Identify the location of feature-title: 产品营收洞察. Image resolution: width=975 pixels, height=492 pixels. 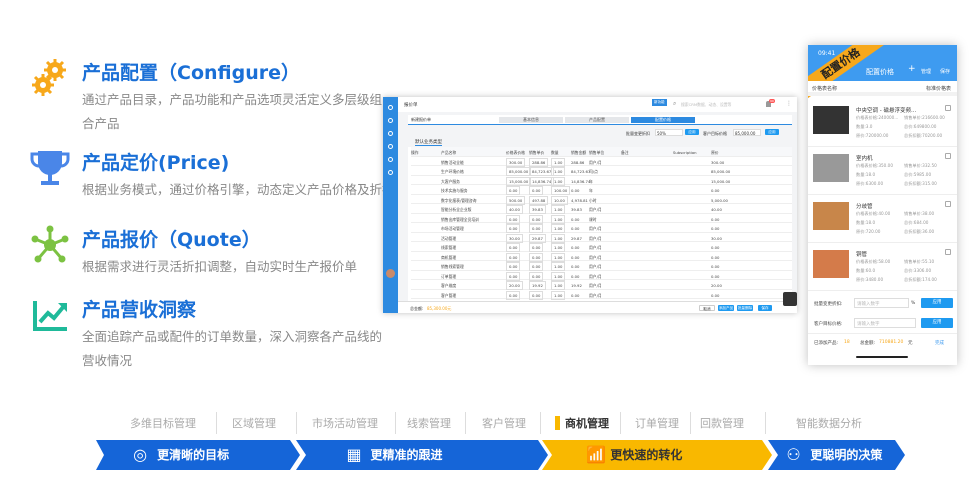
(139, 310).